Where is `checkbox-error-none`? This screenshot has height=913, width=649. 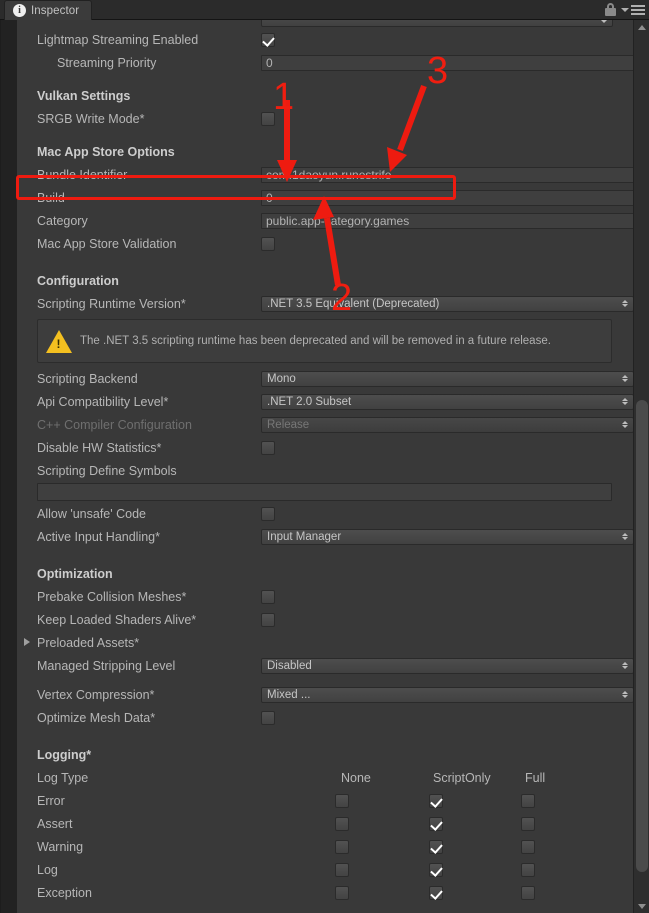 checkbox-error-none is located at coordinates (342, 800).